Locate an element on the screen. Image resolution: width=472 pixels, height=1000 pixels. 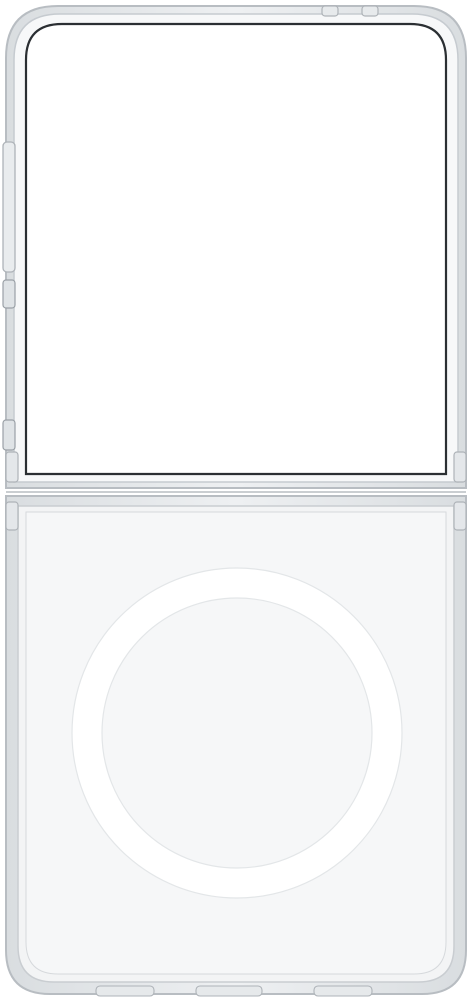
top-clip-left is located at coordinates (330, 11).